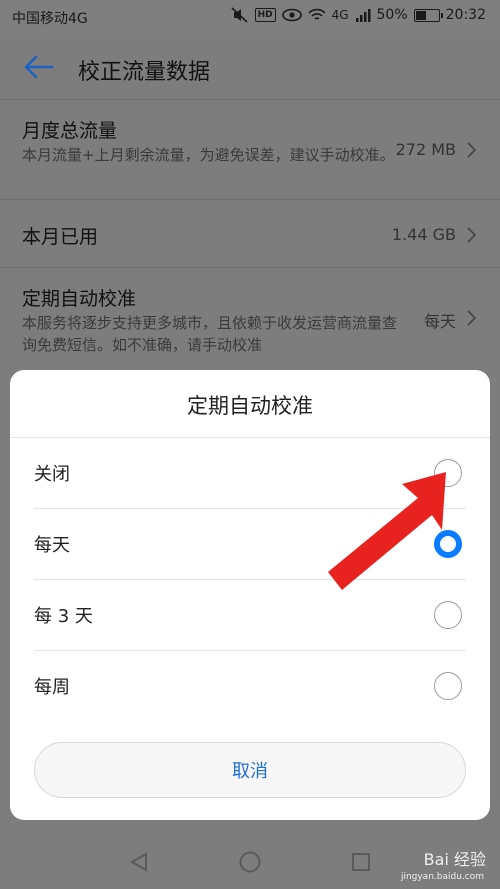  Describe the element at coordinates (250, 234) in the screenshot. I see `used-this-month-row: 本月已用 1.44 GB` at that location.